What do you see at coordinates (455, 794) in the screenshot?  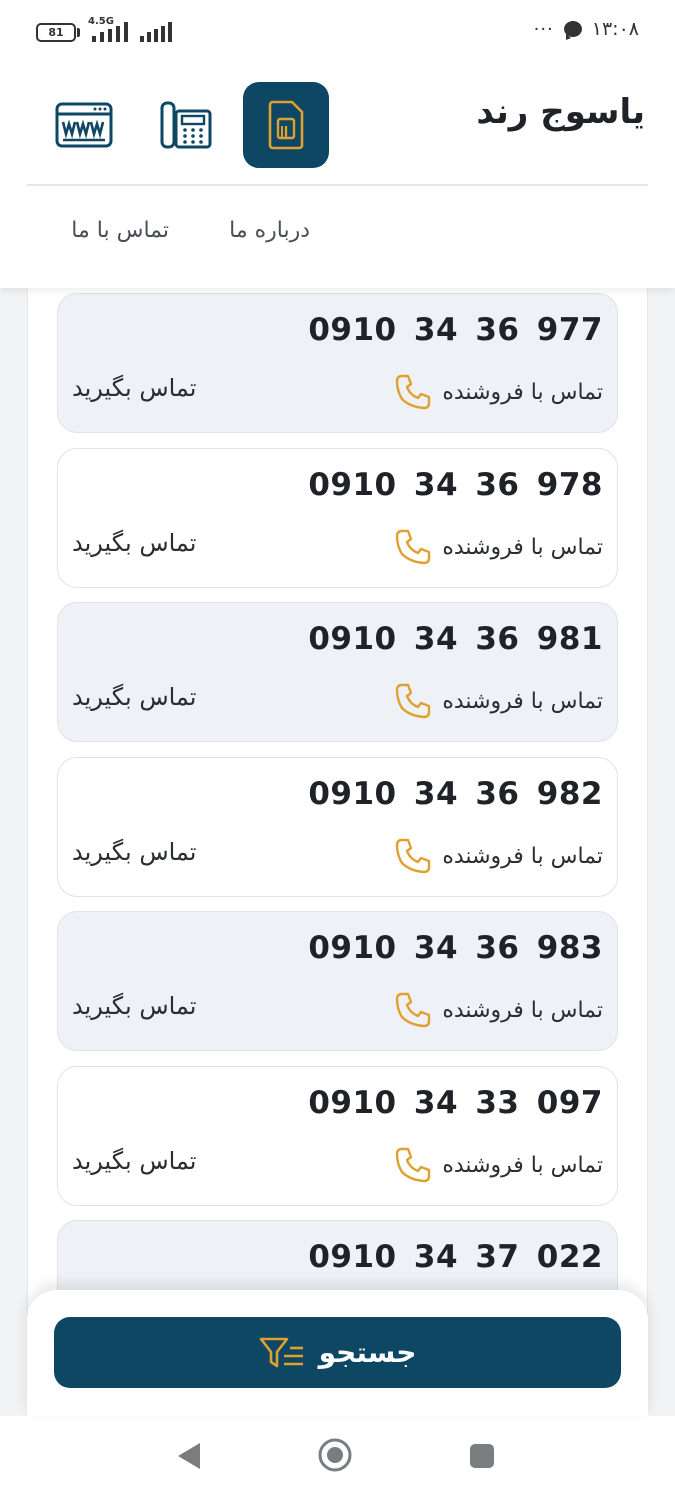 I see `phone-number: 0910 34 36 982` at bounding box center [455, 794].